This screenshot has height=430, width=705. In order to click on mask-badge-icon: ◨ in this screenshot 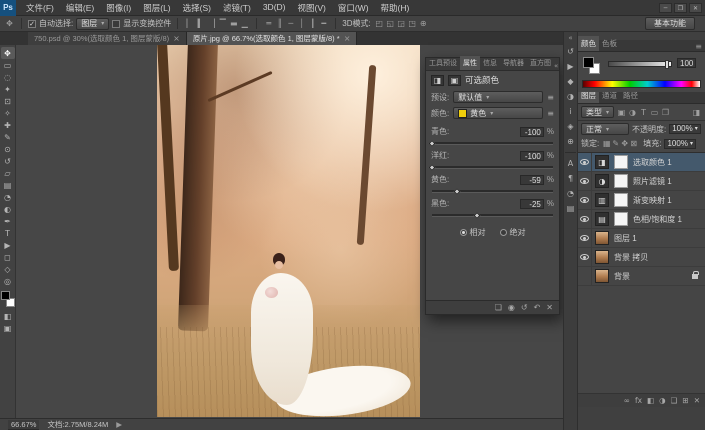, I will do `click(437, 80)`.